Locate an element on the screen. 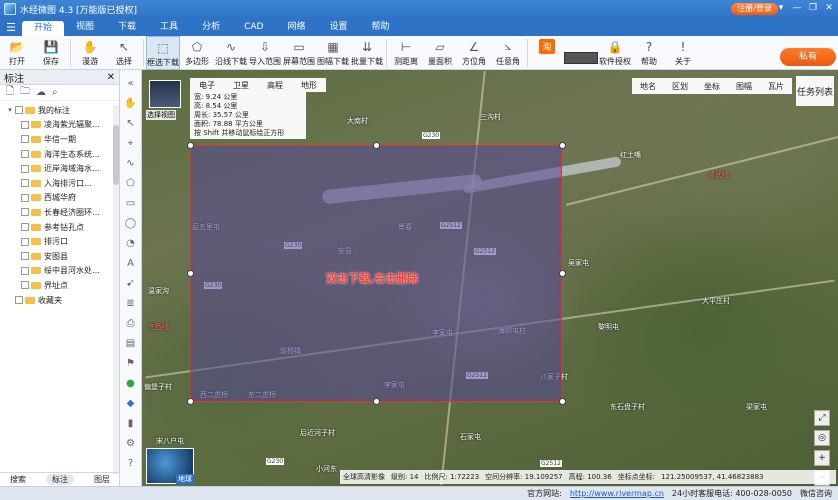  toolbar-button: 📂 打开 is located at coordinates (17, 53).